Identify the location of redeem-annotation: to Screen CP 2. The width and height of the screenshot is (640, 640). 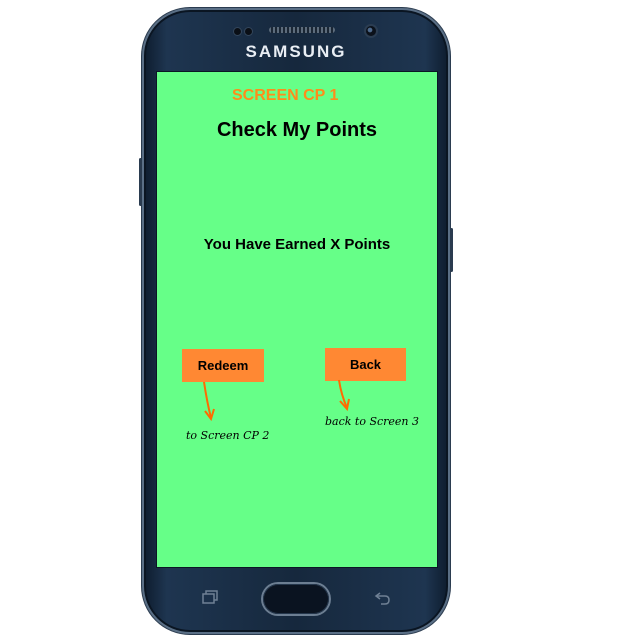
(228, 435).